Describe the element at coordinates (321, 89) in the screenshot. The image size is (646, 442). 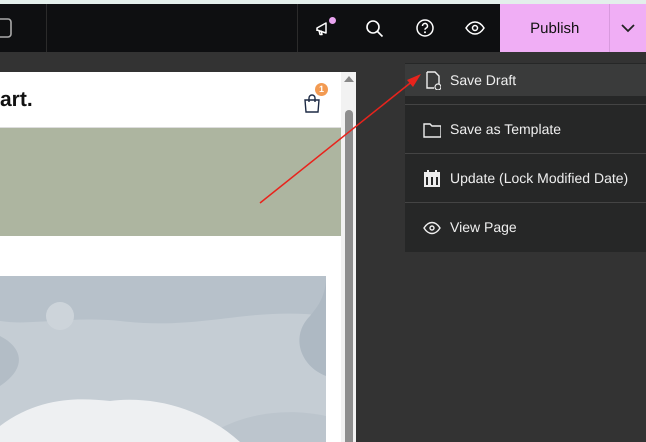
I see `cart-count-badge: 1` at that location.